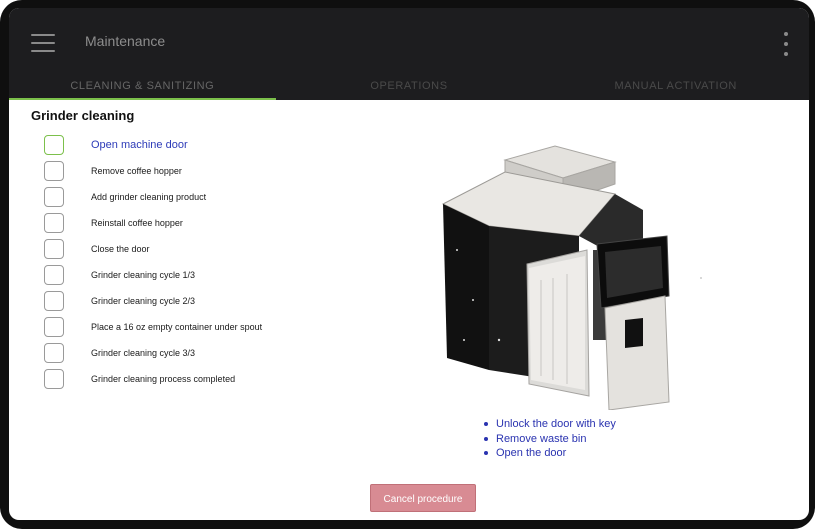 This screenshot has width=815, height=529. Describe the element at coordinates (83, 115) in the screenshot. I see `section-title: Grinder cleaning` at that location.